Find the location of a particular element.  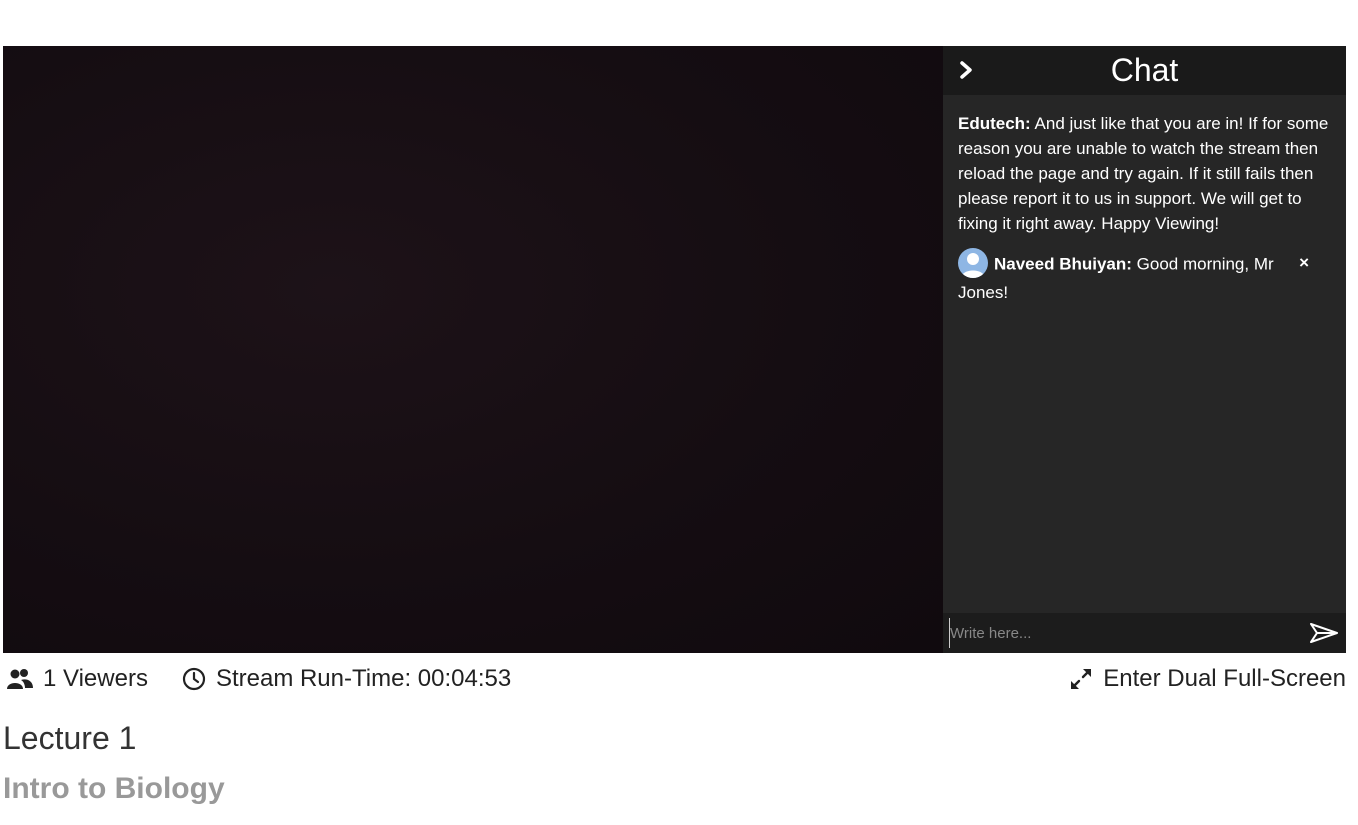

stream-runtime: Stream Run-Time: 00:04:53 is located at coordinates (346, 679).